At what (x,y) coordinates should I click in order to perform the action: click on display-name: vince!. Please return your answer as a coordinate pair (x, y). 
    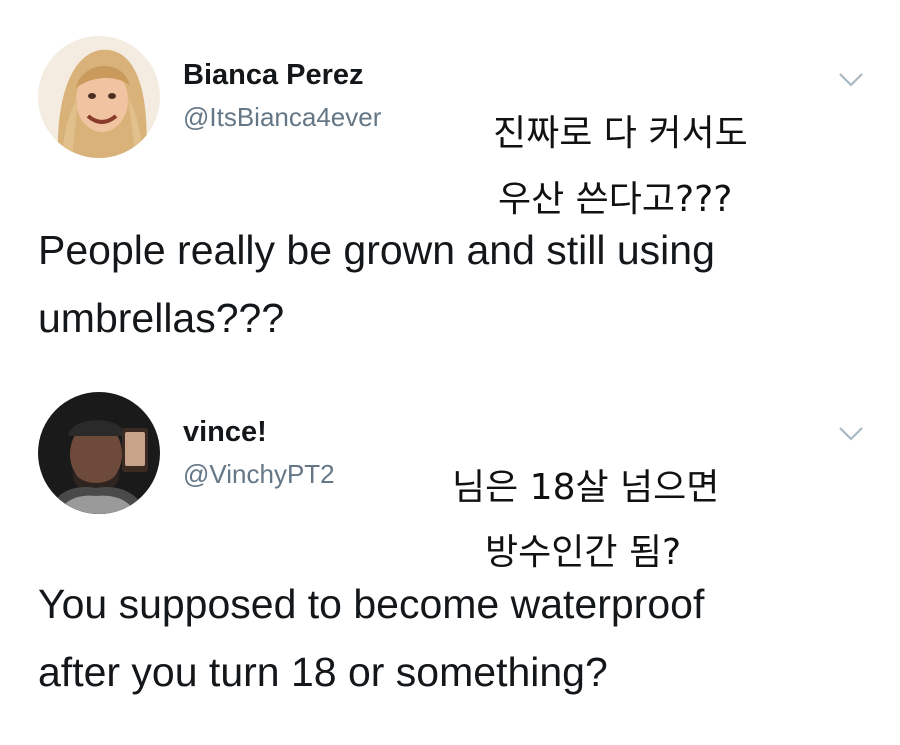
    Looking at the image, I should click on (225, 432).